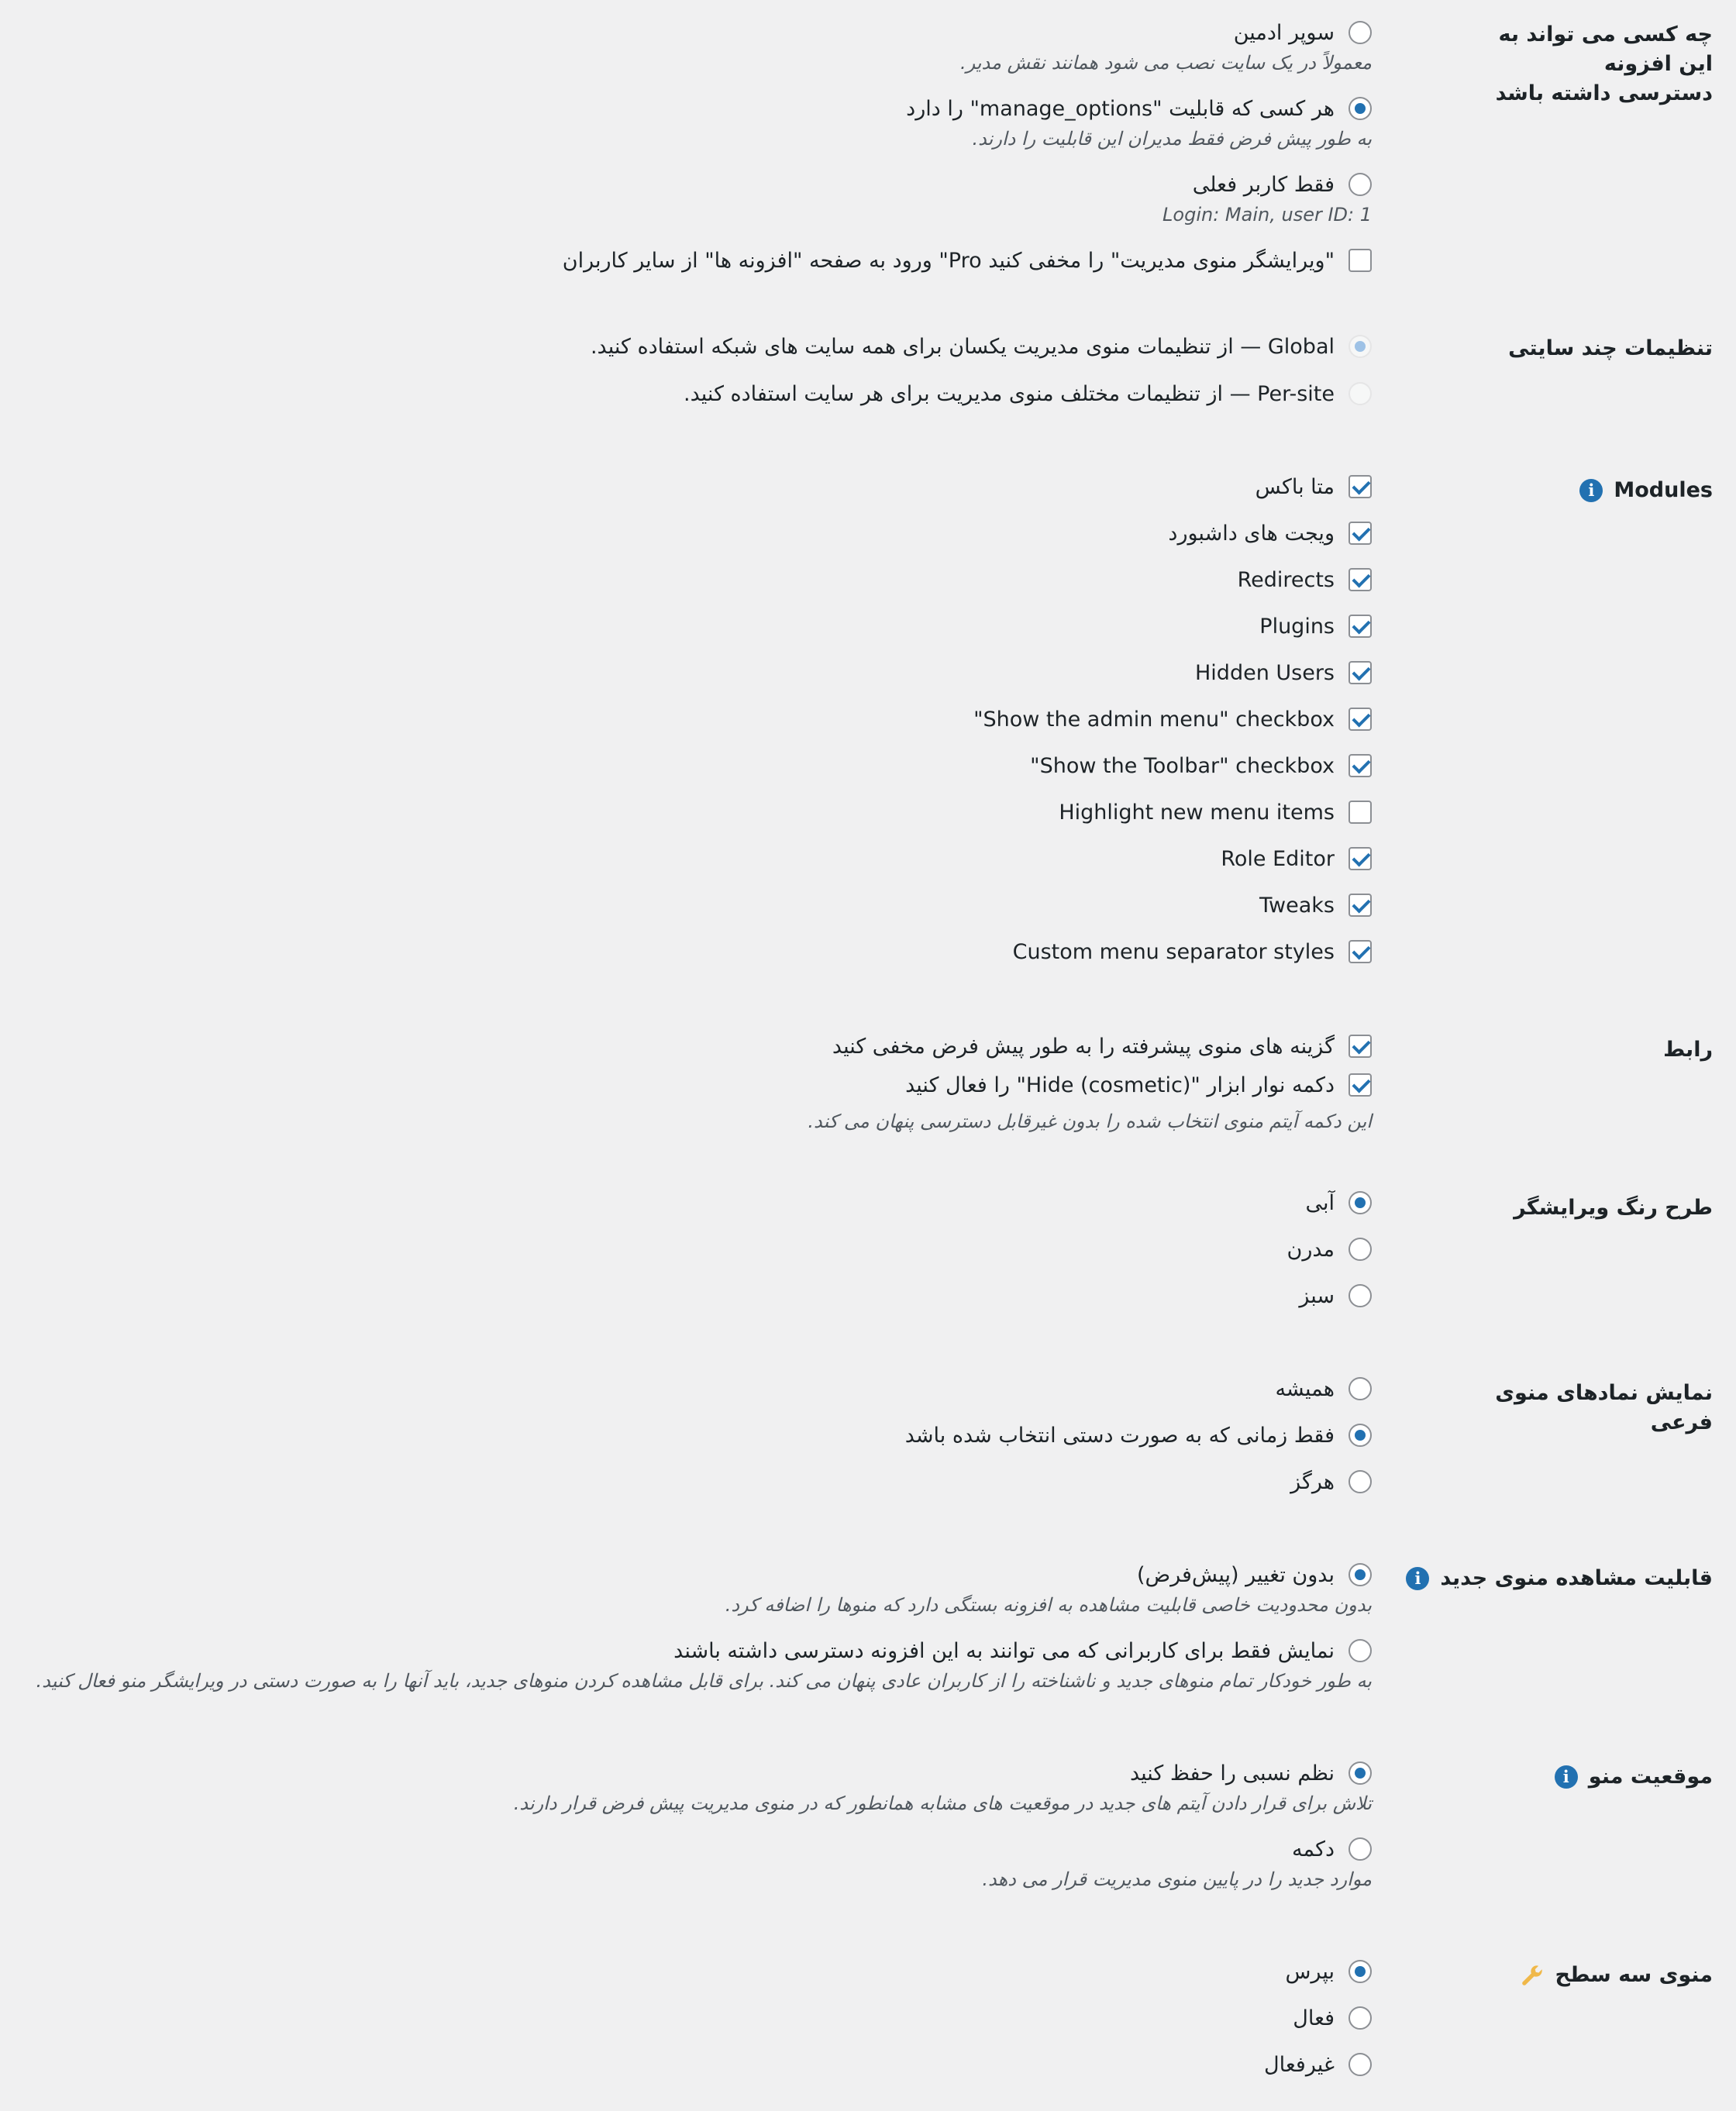 The height and width of the screenshot is (2111, 1736). What do you see at coordinates (1329, 1249) in the screenshot?
I see `color-option: مدرن` at bounding box center [1329, 1249].